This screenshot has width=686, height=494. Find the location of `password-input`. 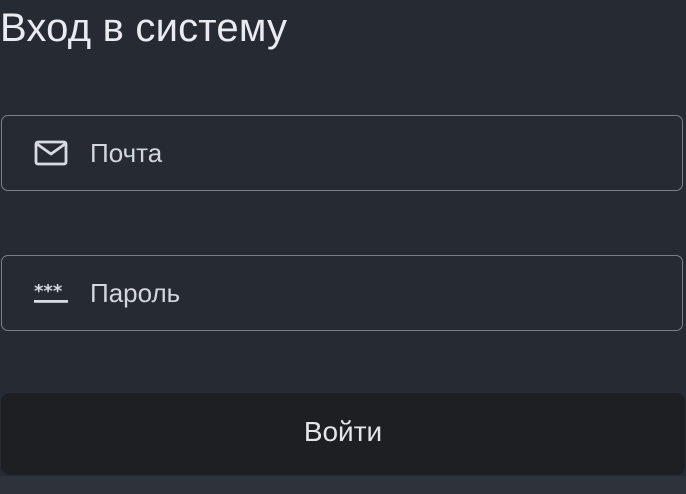

password-input is located at coordinates (378, 293).